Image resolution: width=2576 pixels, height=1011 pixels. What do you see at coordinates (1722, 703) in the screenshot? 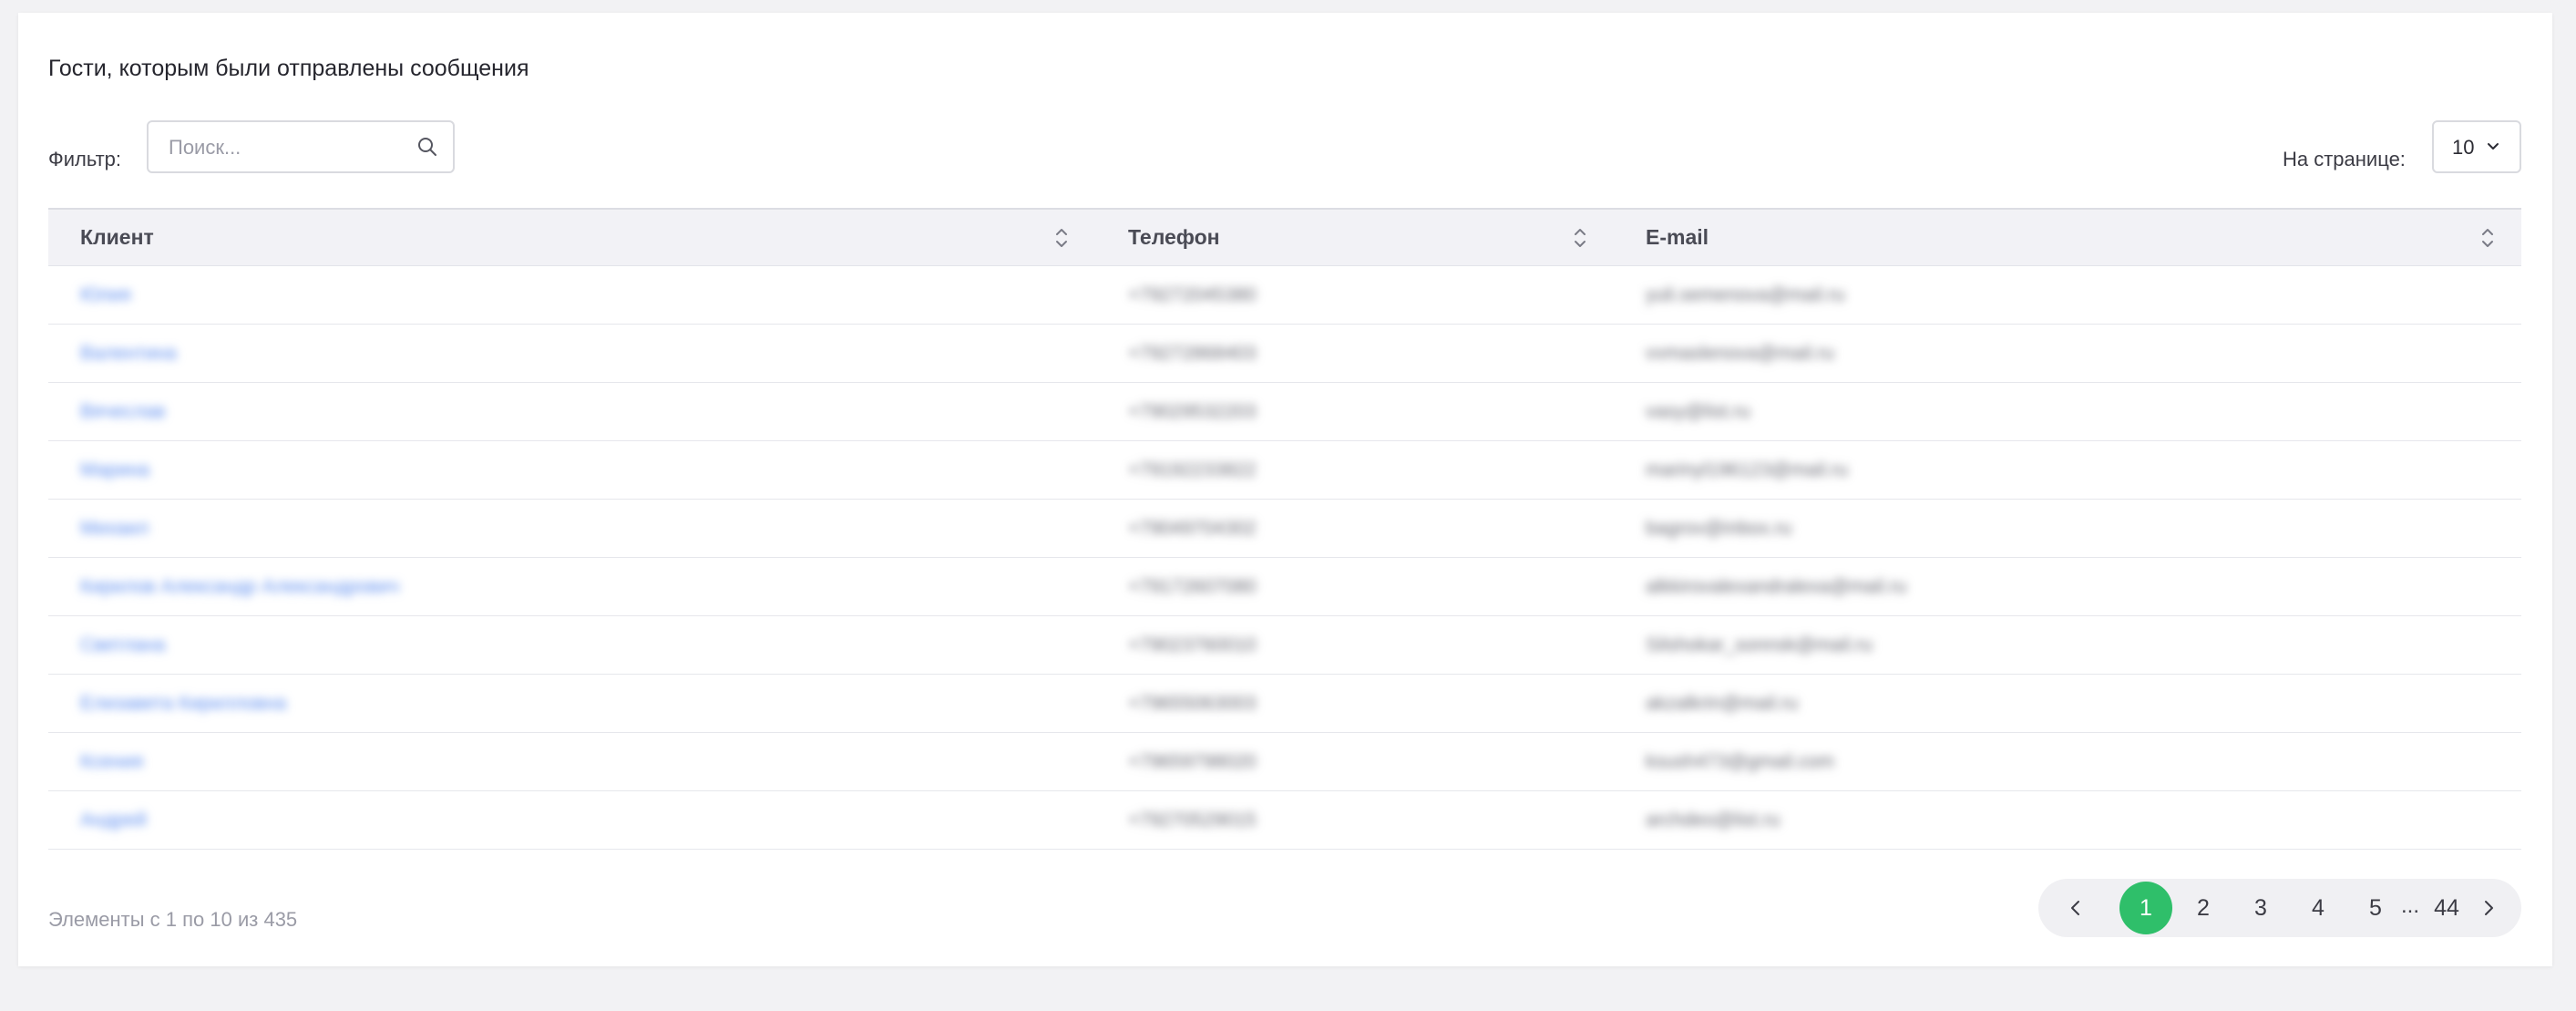
I see `email-cell: akzalkrin@mail.ru` at bounding box center [1722, 703].